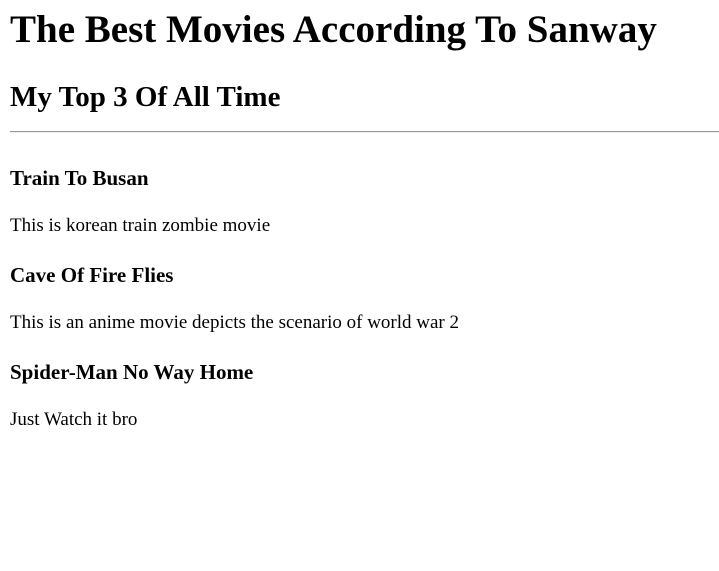 This screenshot has width=719, height=571. I want to click on movie-title: Cave Of Fire Flies, so click(92, 275).